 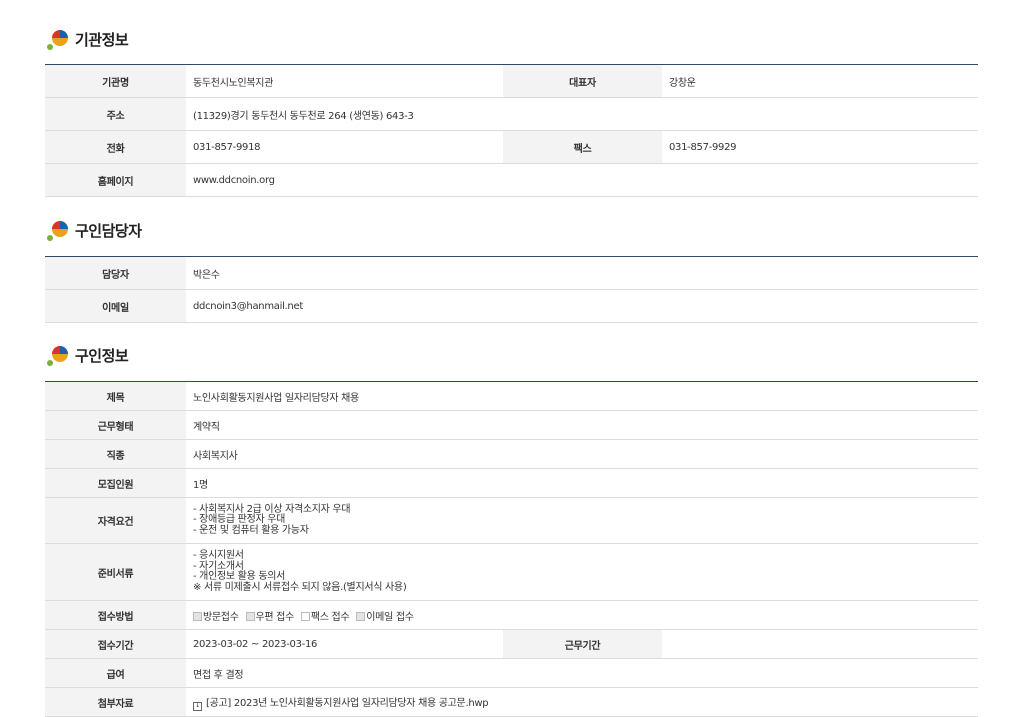 What do you see at coordinates (218, 555) in the screenshot?
I see `documents-line: - 응시지원서` at bounding box center [218, 555].